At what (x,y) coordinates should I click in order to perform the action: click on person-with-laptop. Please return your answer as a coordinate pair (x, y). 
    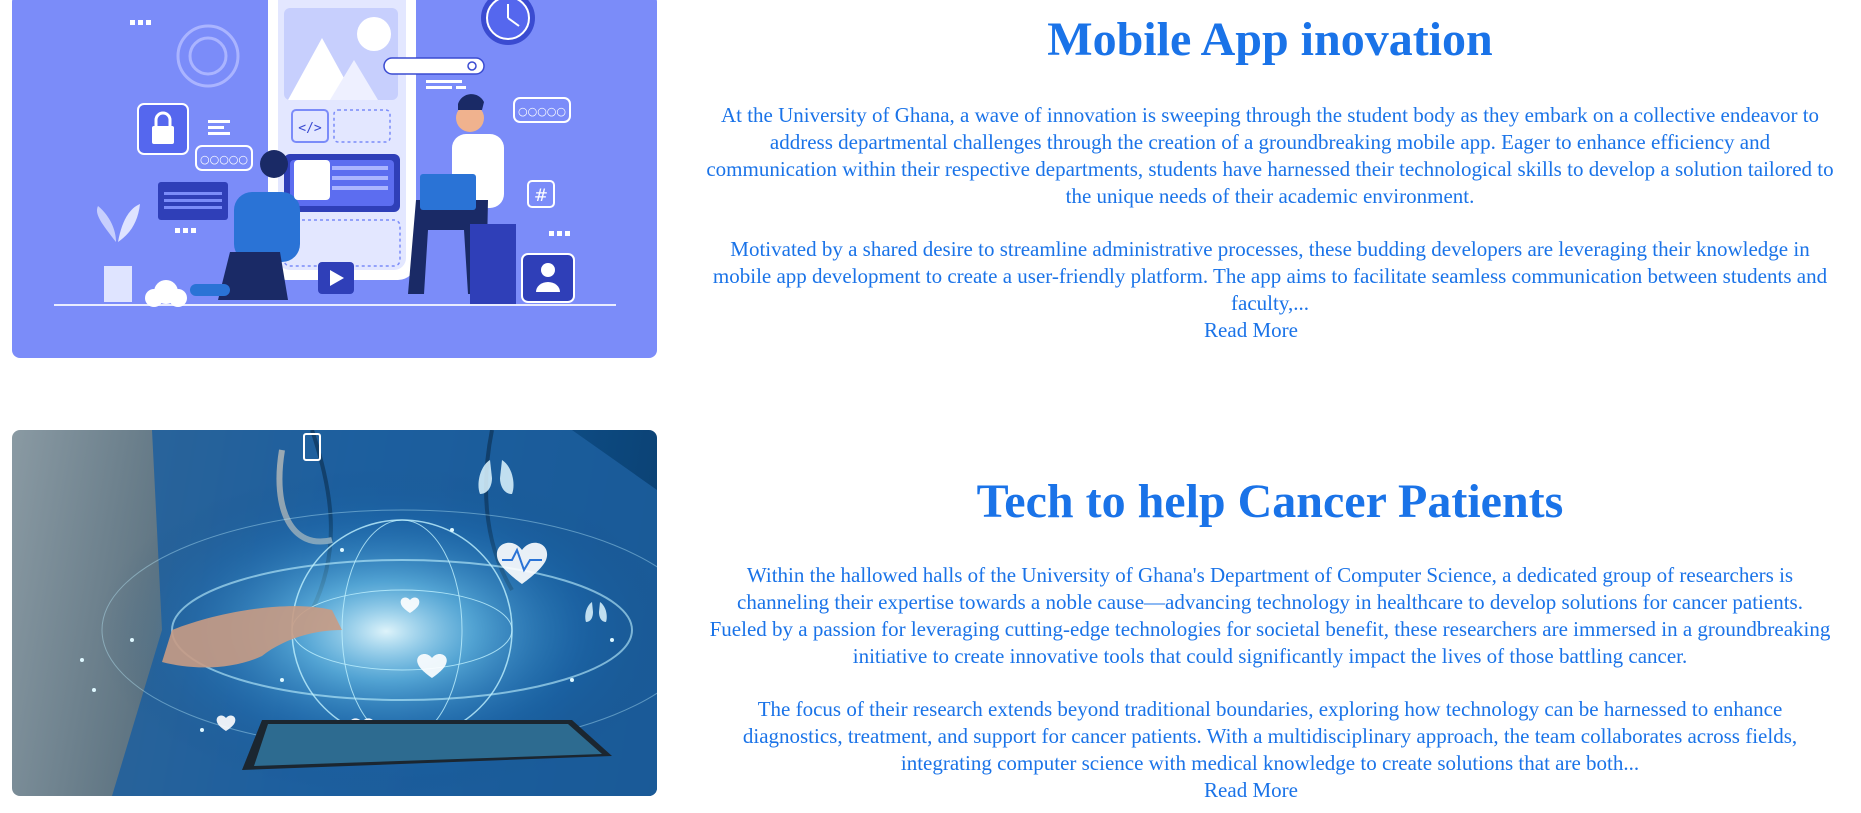
    Looking at the image, I should click on (462, 199).